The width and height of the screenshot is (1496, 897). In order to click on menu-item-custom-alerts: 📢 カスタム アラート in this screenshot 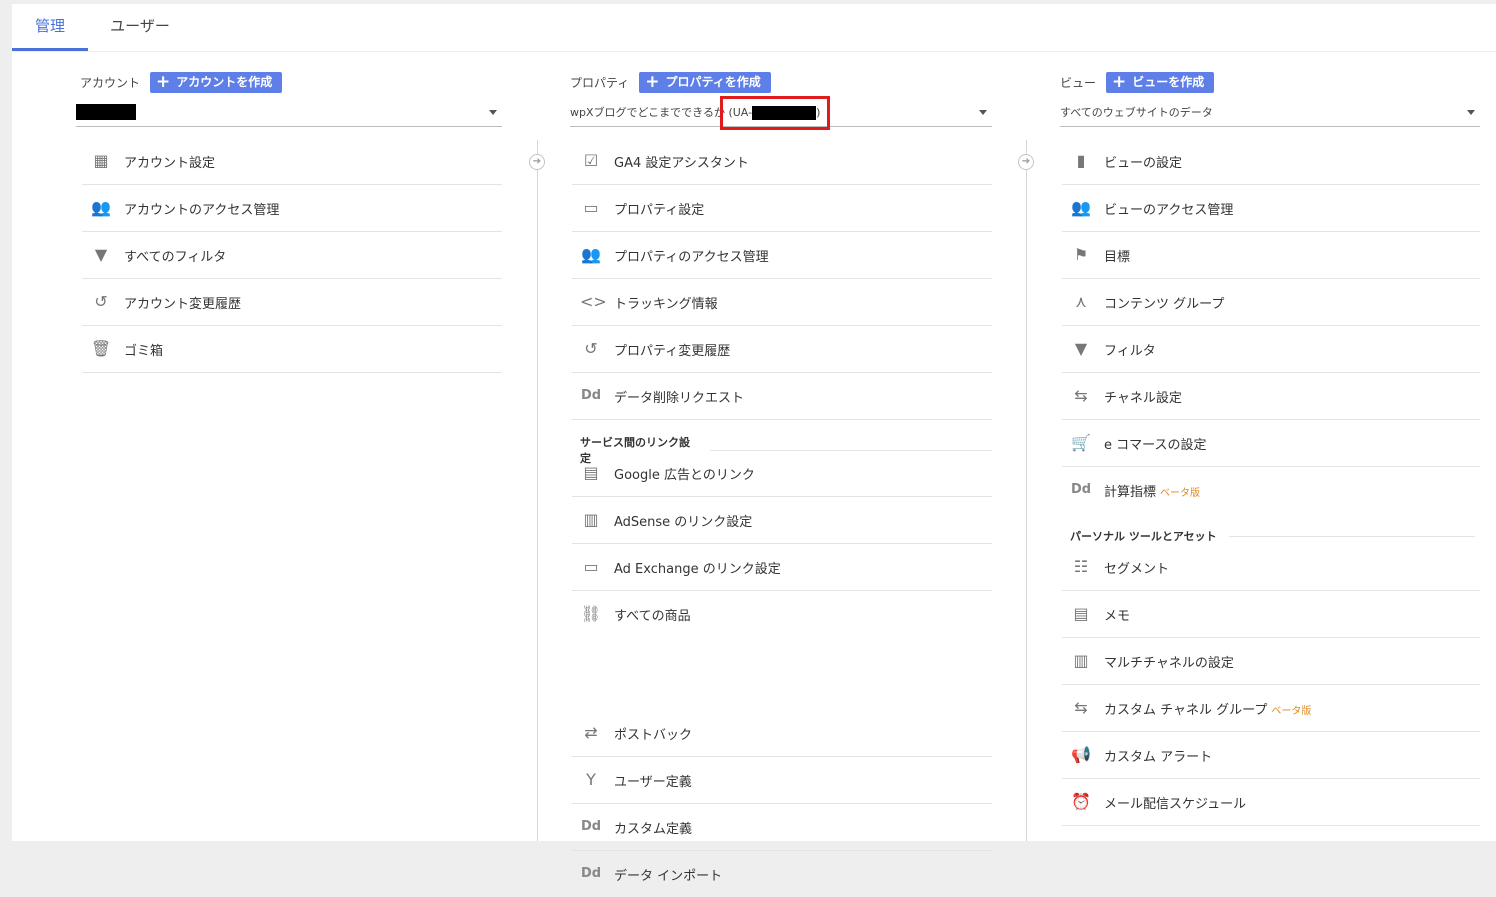, I will do `click(1271, 755)`.